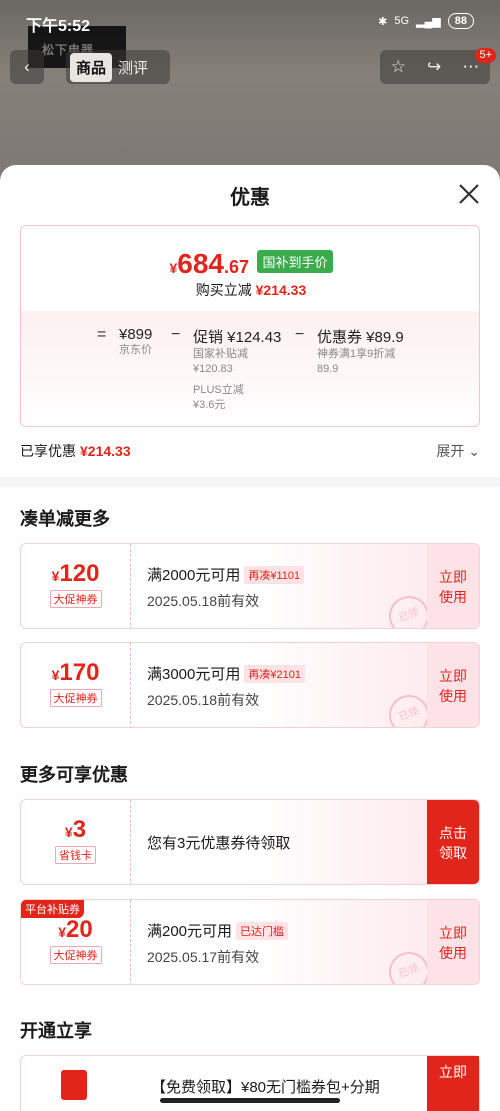 This screenshot has height=1111, width=500. I want to click on tab-product: 商品, so click(91, 67).